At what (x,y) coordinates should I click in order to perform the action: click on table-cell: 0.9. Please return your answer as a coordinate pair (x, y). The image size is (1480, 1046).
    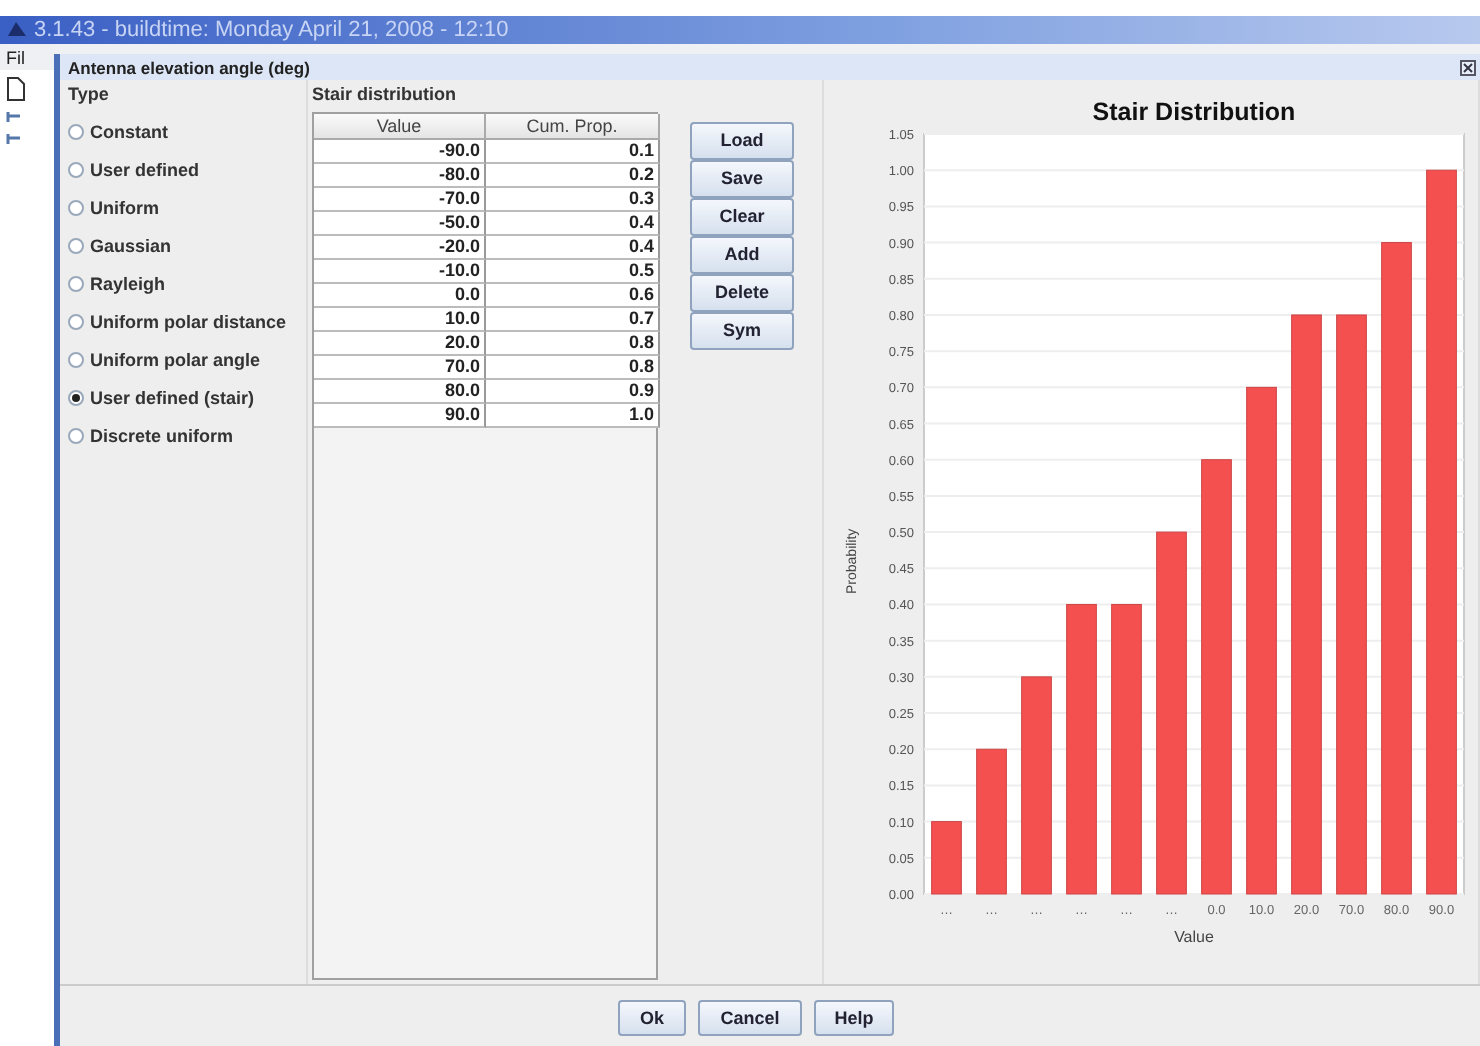
    Looking at the image, I should click on (573, 392).